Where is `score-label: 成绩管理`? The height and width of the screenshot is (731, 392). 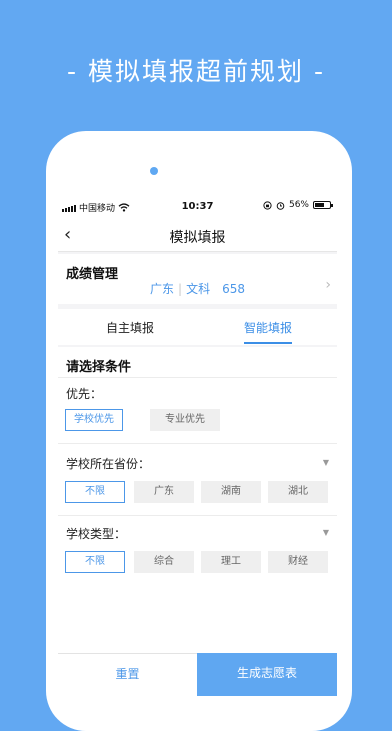 score-label: 成绩管理 is located at coordinates (92, 274).